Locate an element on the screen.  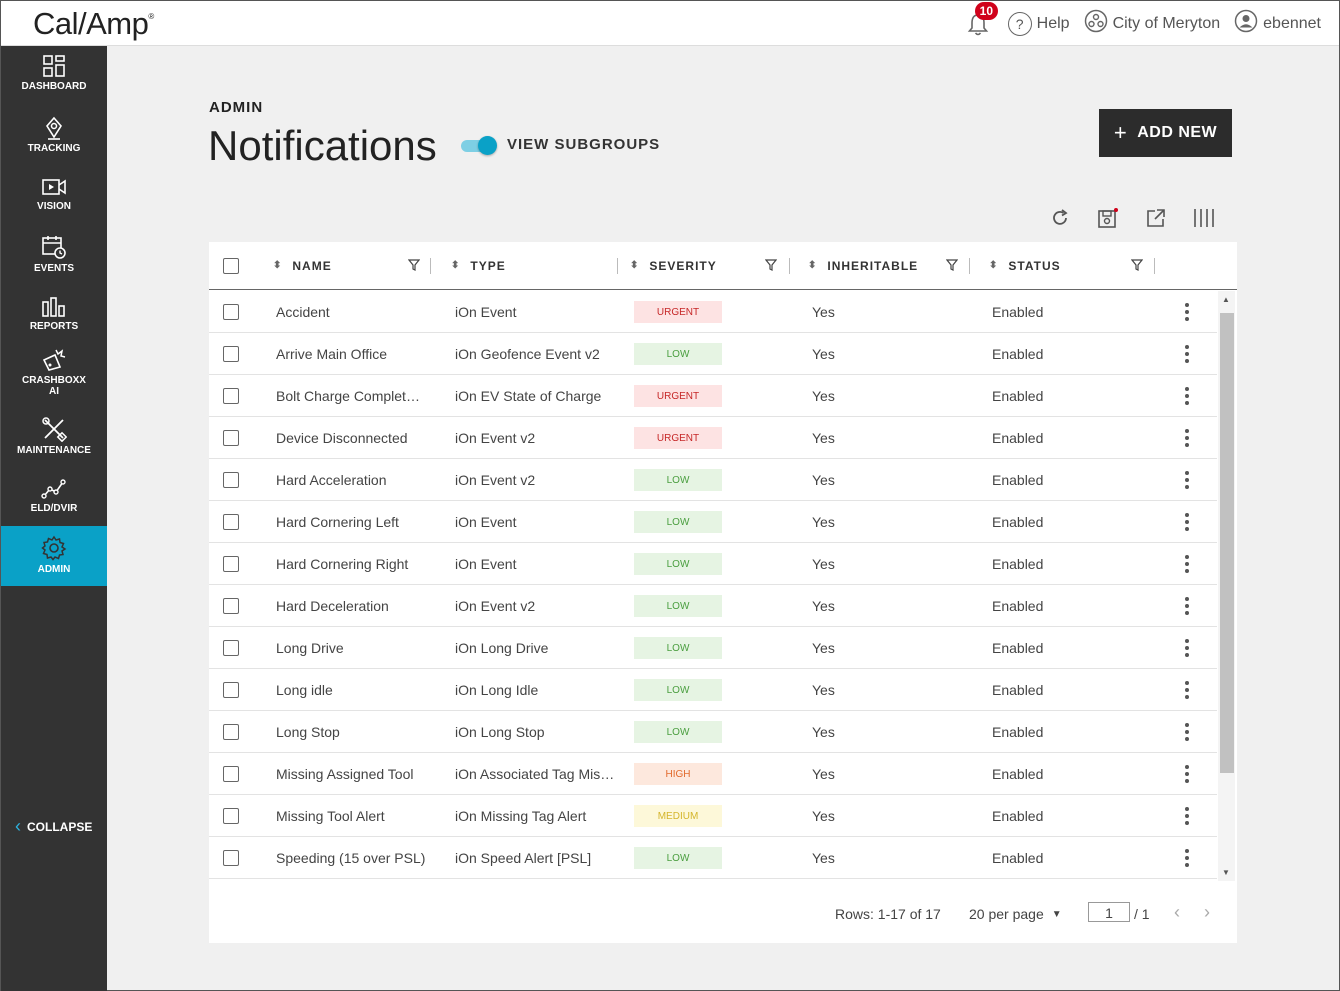
cell-type: iOn Long Idle is located at coordinates (497, 690).